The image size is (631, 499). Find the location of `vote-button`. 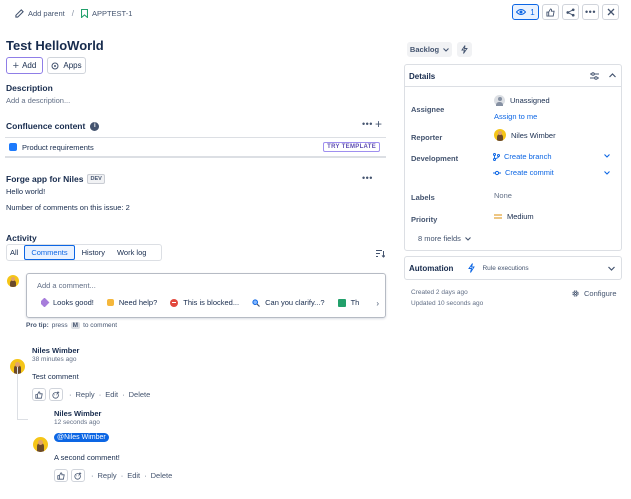

vote-button is located at coordinates (550, 12).